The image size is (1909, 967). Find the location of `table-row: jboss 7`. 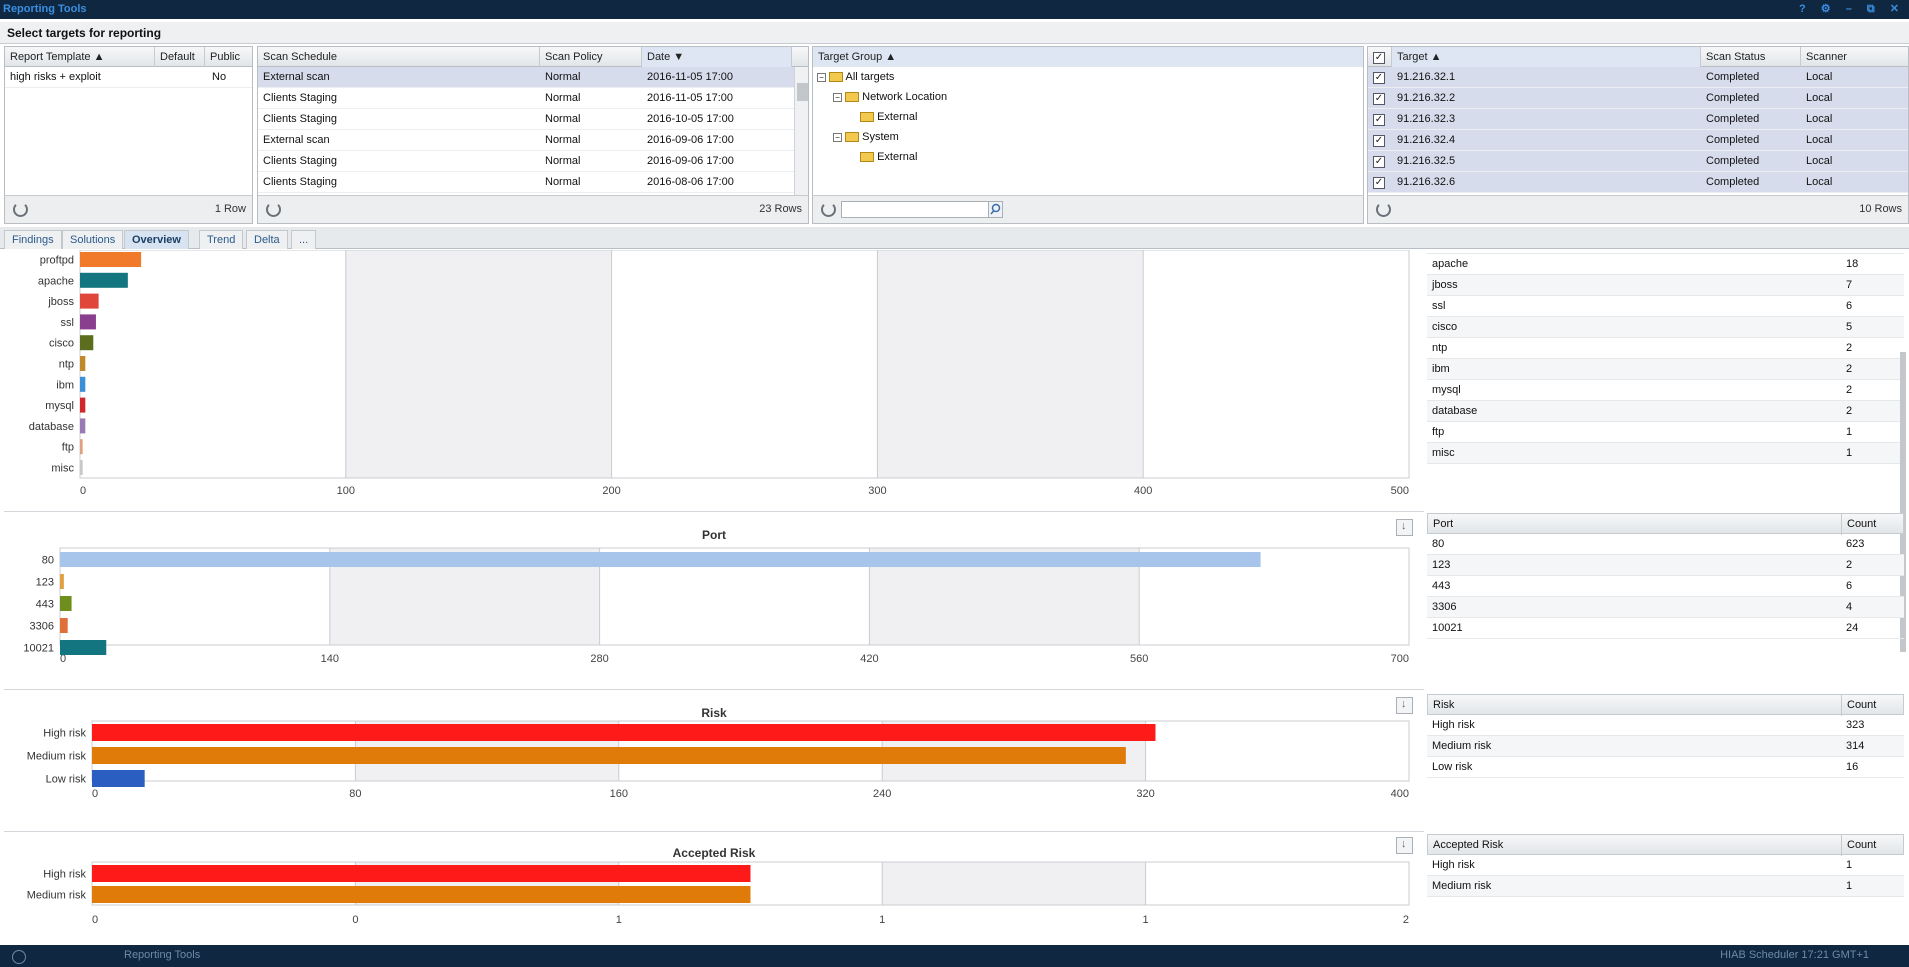

table-row: jboss 7 is located at coordinates (1665, 285).